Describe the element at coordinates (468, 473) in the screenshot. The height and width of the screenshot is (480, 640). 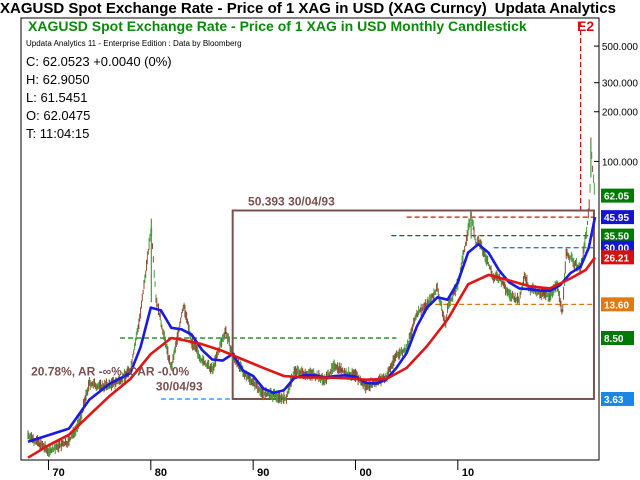
I see `x-tick-label: 10` at that location.